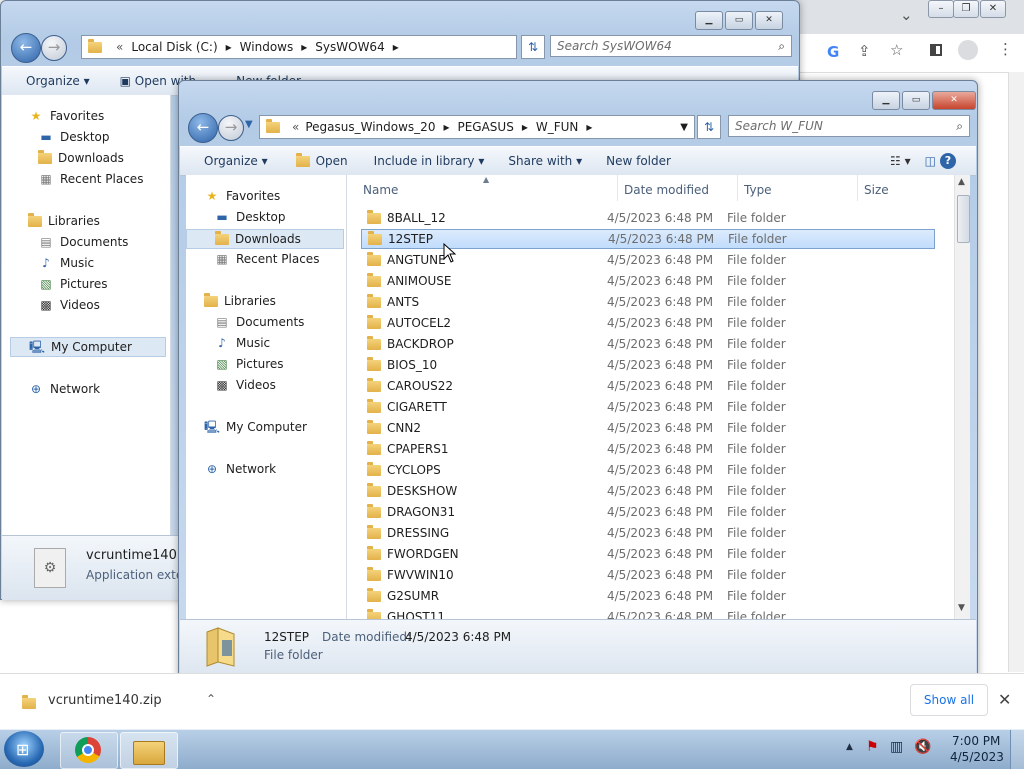 Image resolution: width=1024 pixels, height=769 pixels. Describe the element at coordinates (240, 300) in the screenshot. I see `front-nav-libraries: Libraries` at that location.